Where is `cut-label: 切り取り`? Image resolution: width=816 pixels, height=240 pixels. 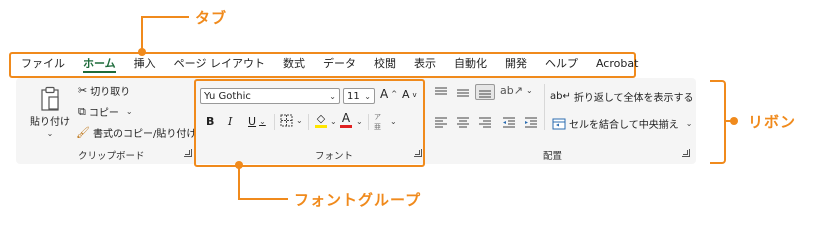 cut-label: 切り取り is located at coordinates (110, 92).